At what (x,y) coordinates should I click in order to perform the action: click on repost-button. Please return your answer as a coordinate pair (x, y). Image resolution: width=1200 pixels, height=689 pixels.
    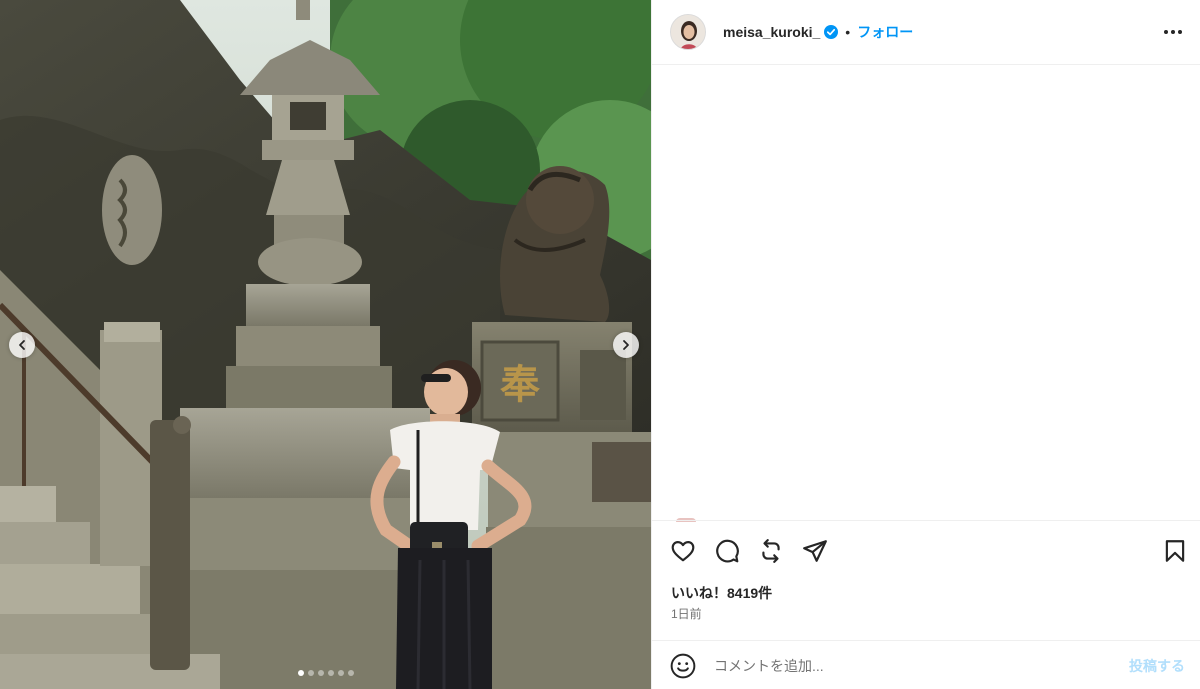
    Looking at the image, I should click on (771, 551).